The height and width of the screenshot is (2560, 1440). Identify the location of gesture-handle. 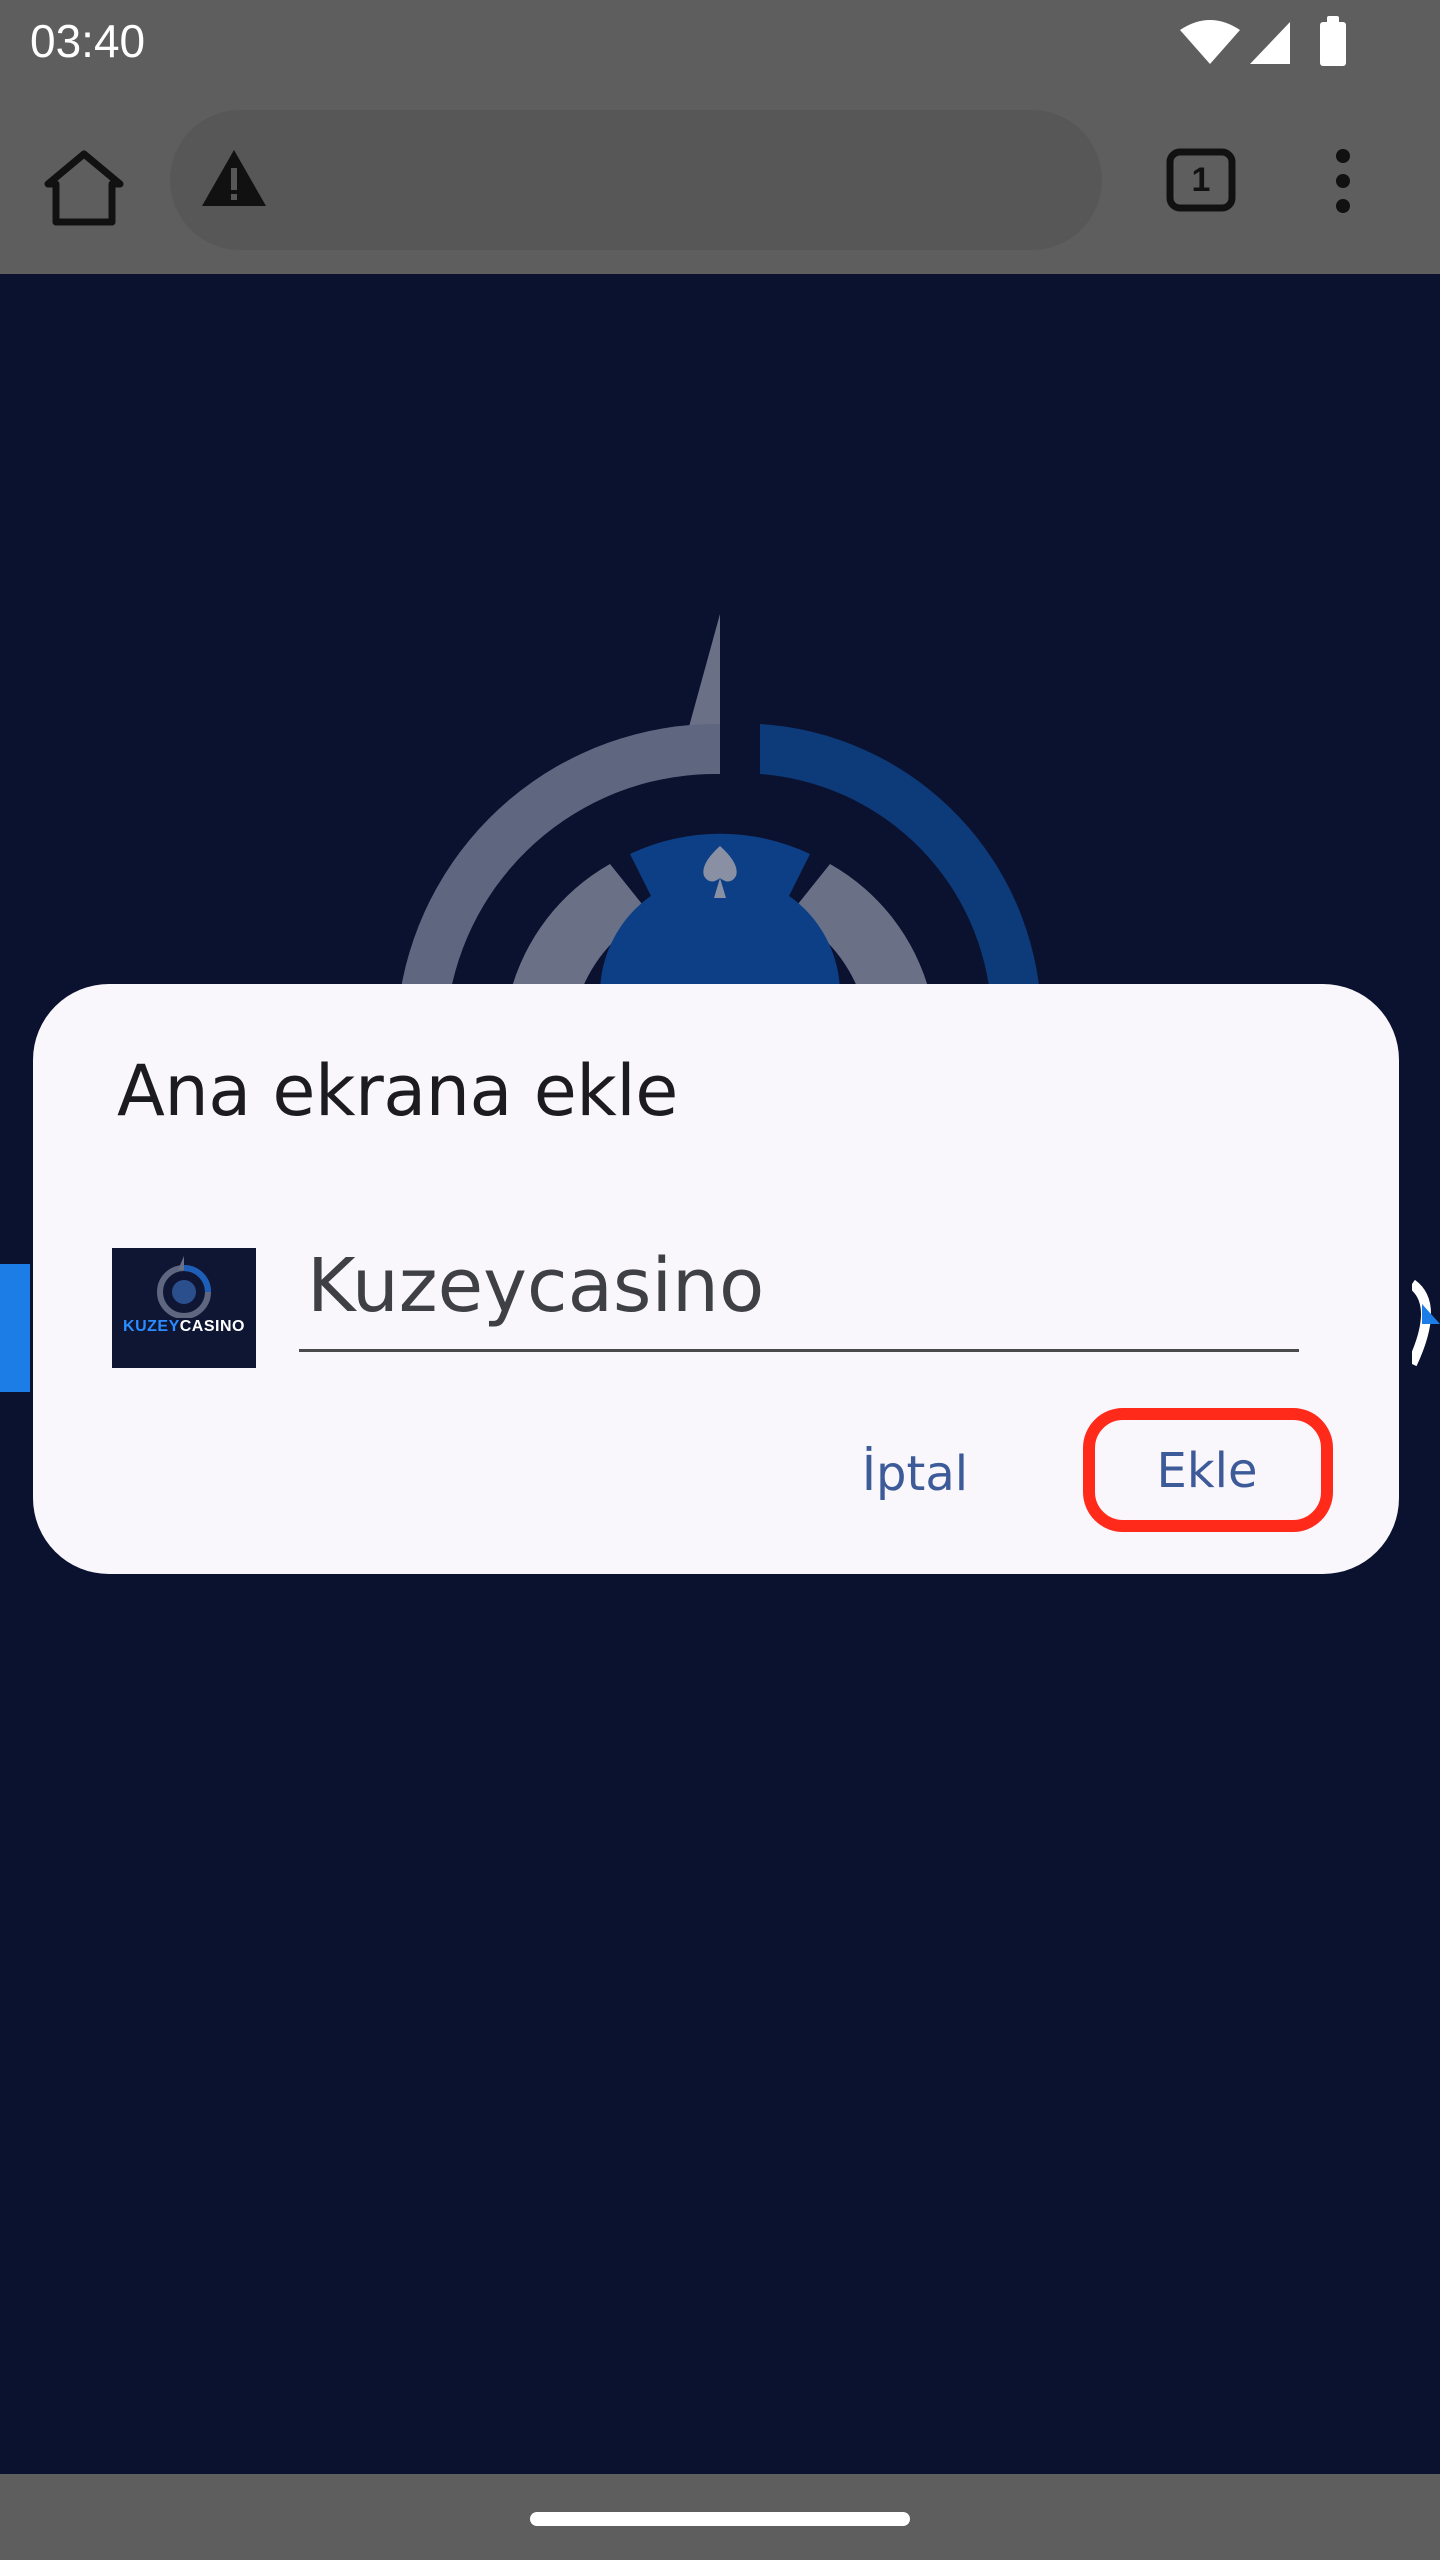
(720, 2519).